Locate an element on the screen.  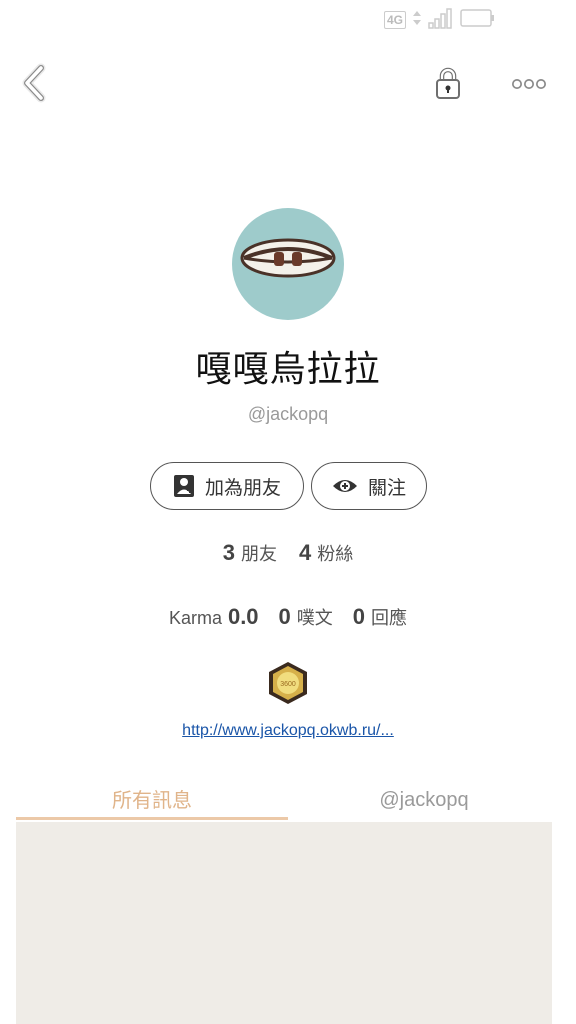
karma-label: Karma is located at coordinates (195, 618).